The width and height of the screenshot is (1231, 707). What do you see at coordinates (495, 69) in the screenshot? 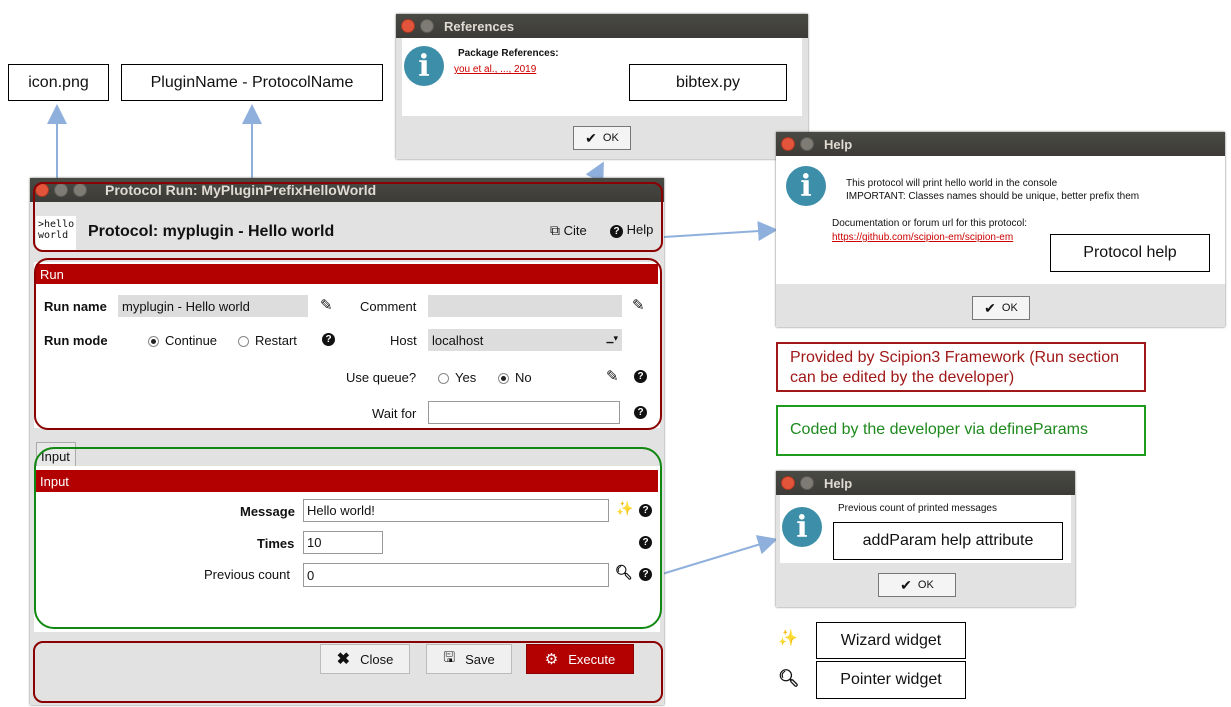
I see `references-link: you et al., ..., 2019` at bounding box center [495, 69].